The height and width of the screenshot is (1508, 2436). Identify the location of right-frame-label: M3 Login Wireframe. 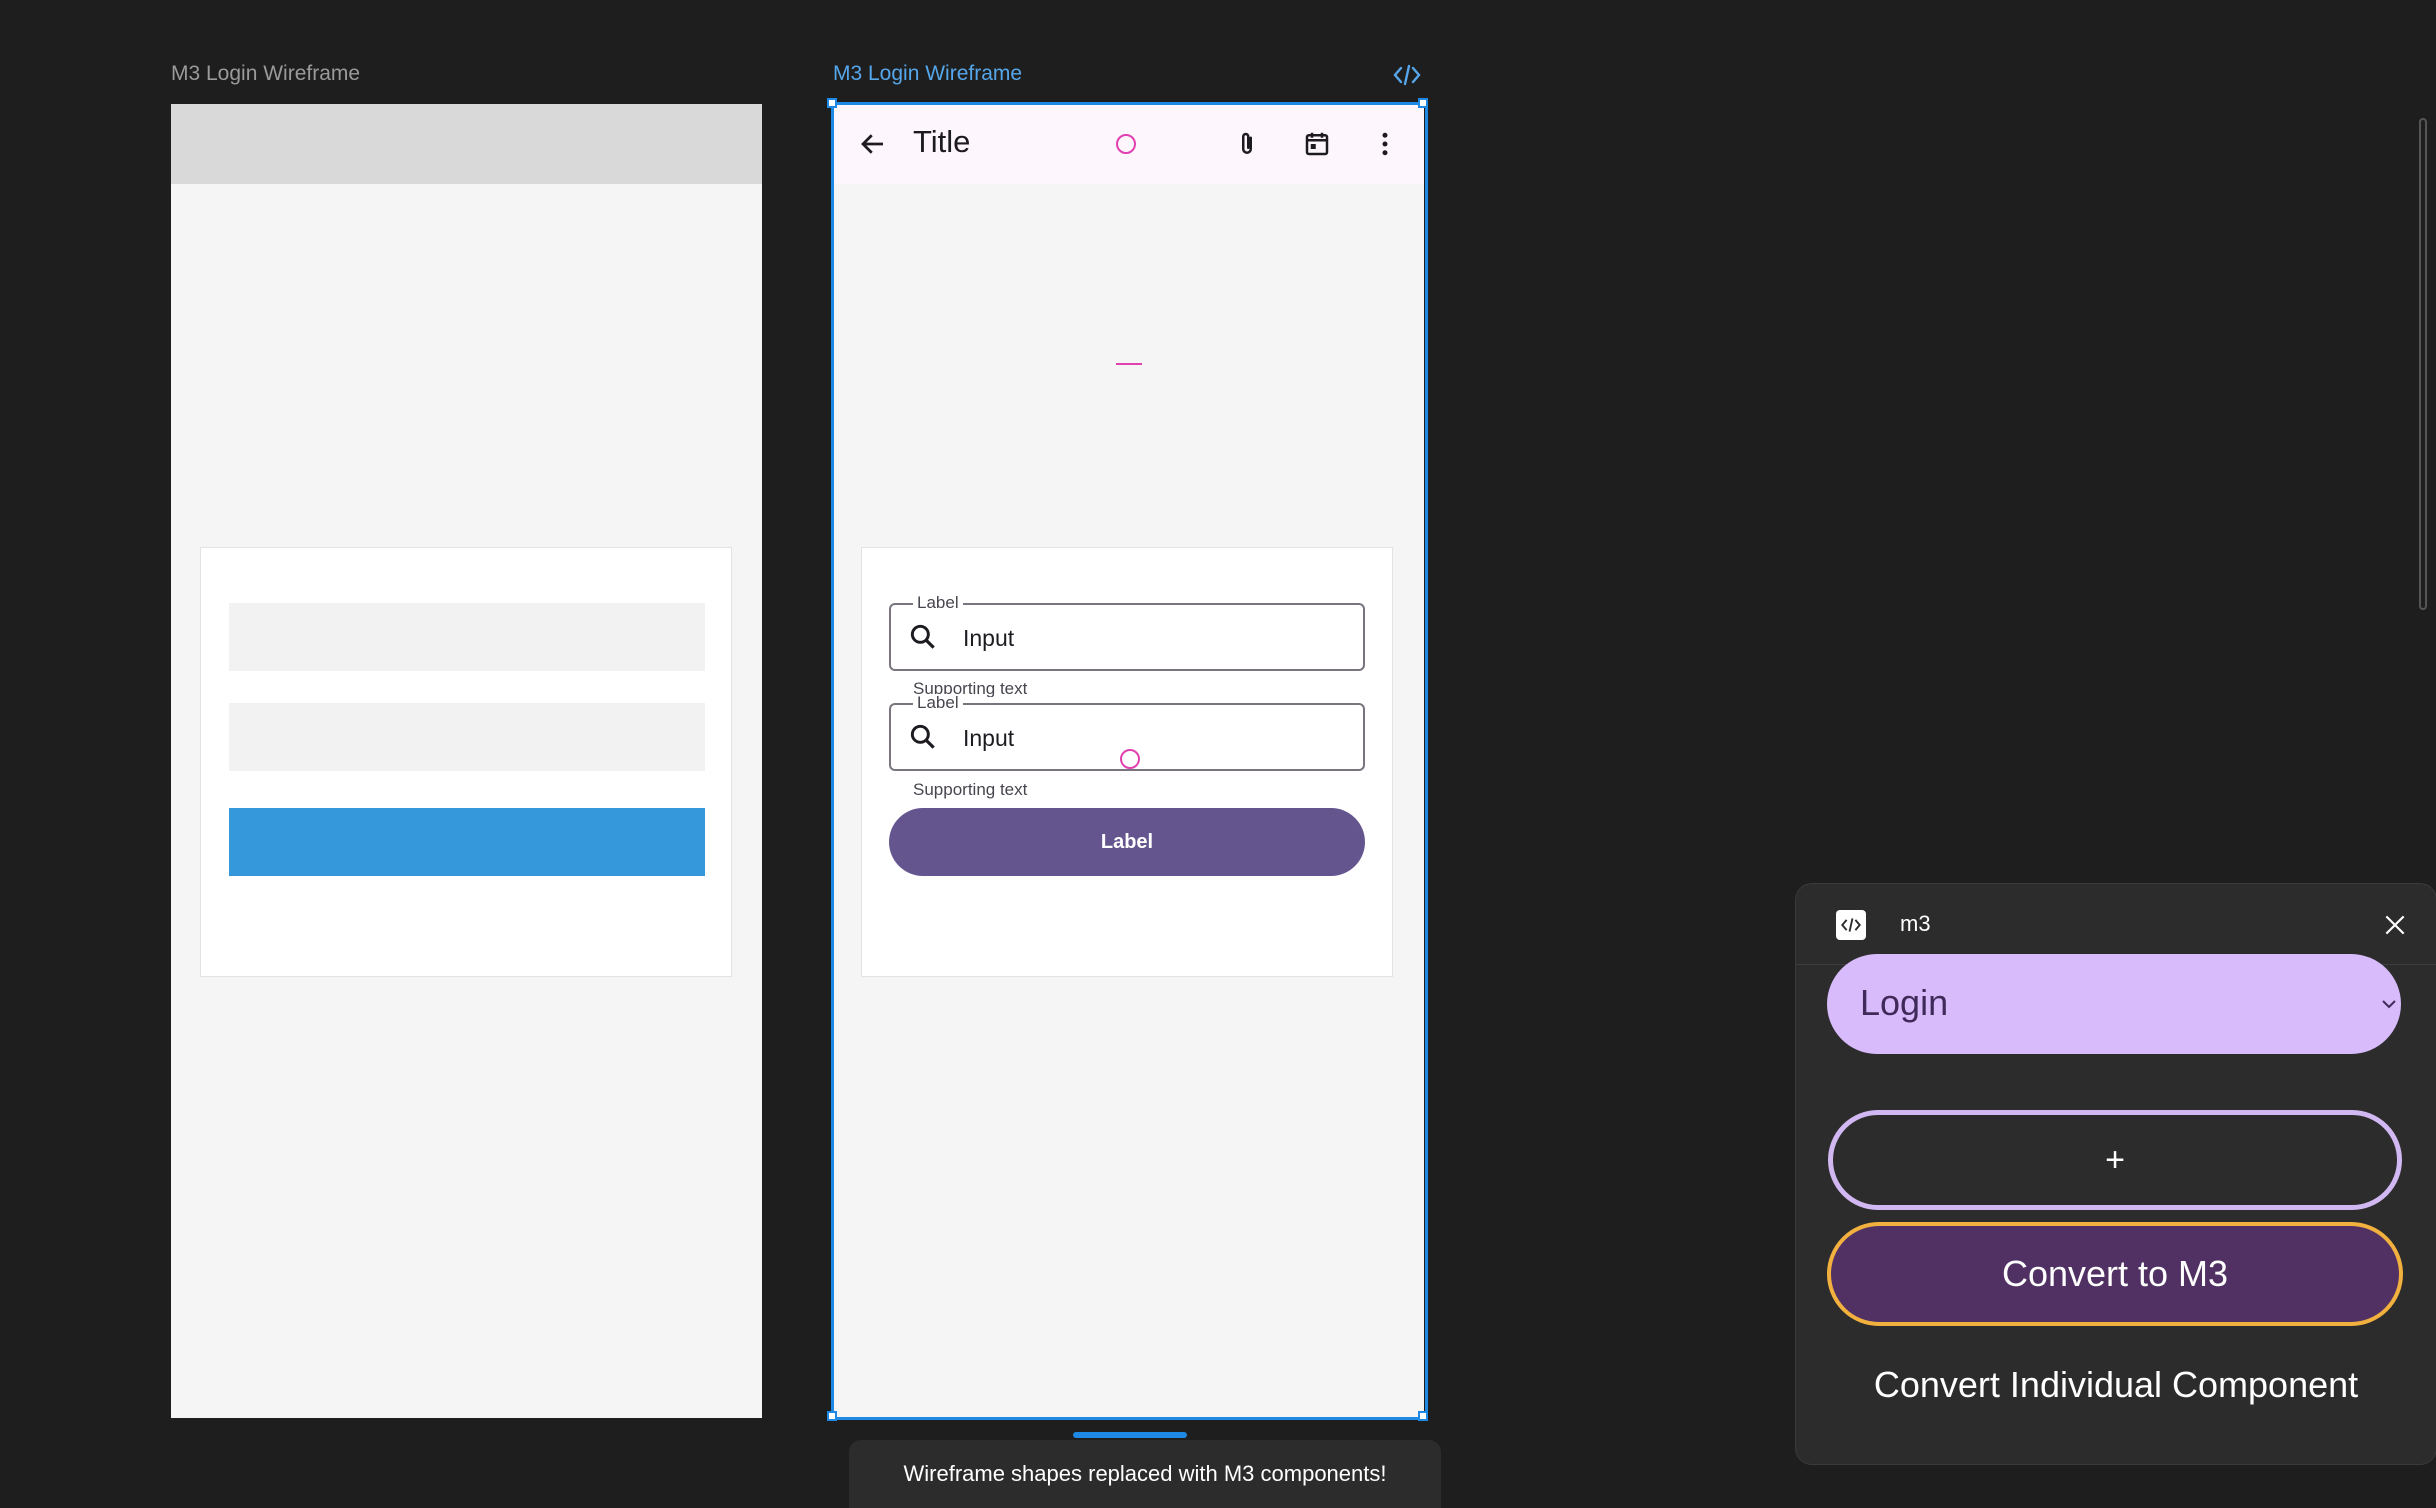
(927, 74).